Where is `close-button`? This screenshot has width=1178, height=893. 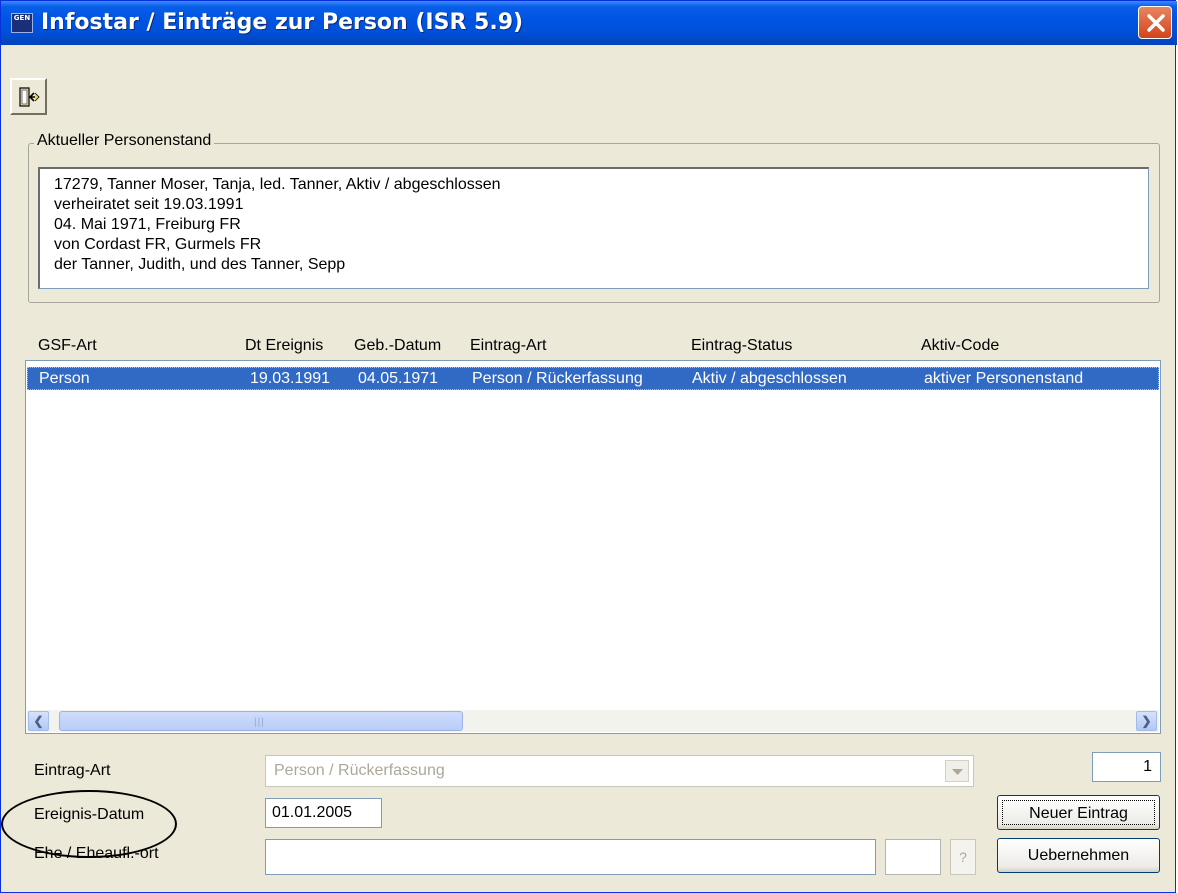
close-button is located at coordinates (1155, 22).